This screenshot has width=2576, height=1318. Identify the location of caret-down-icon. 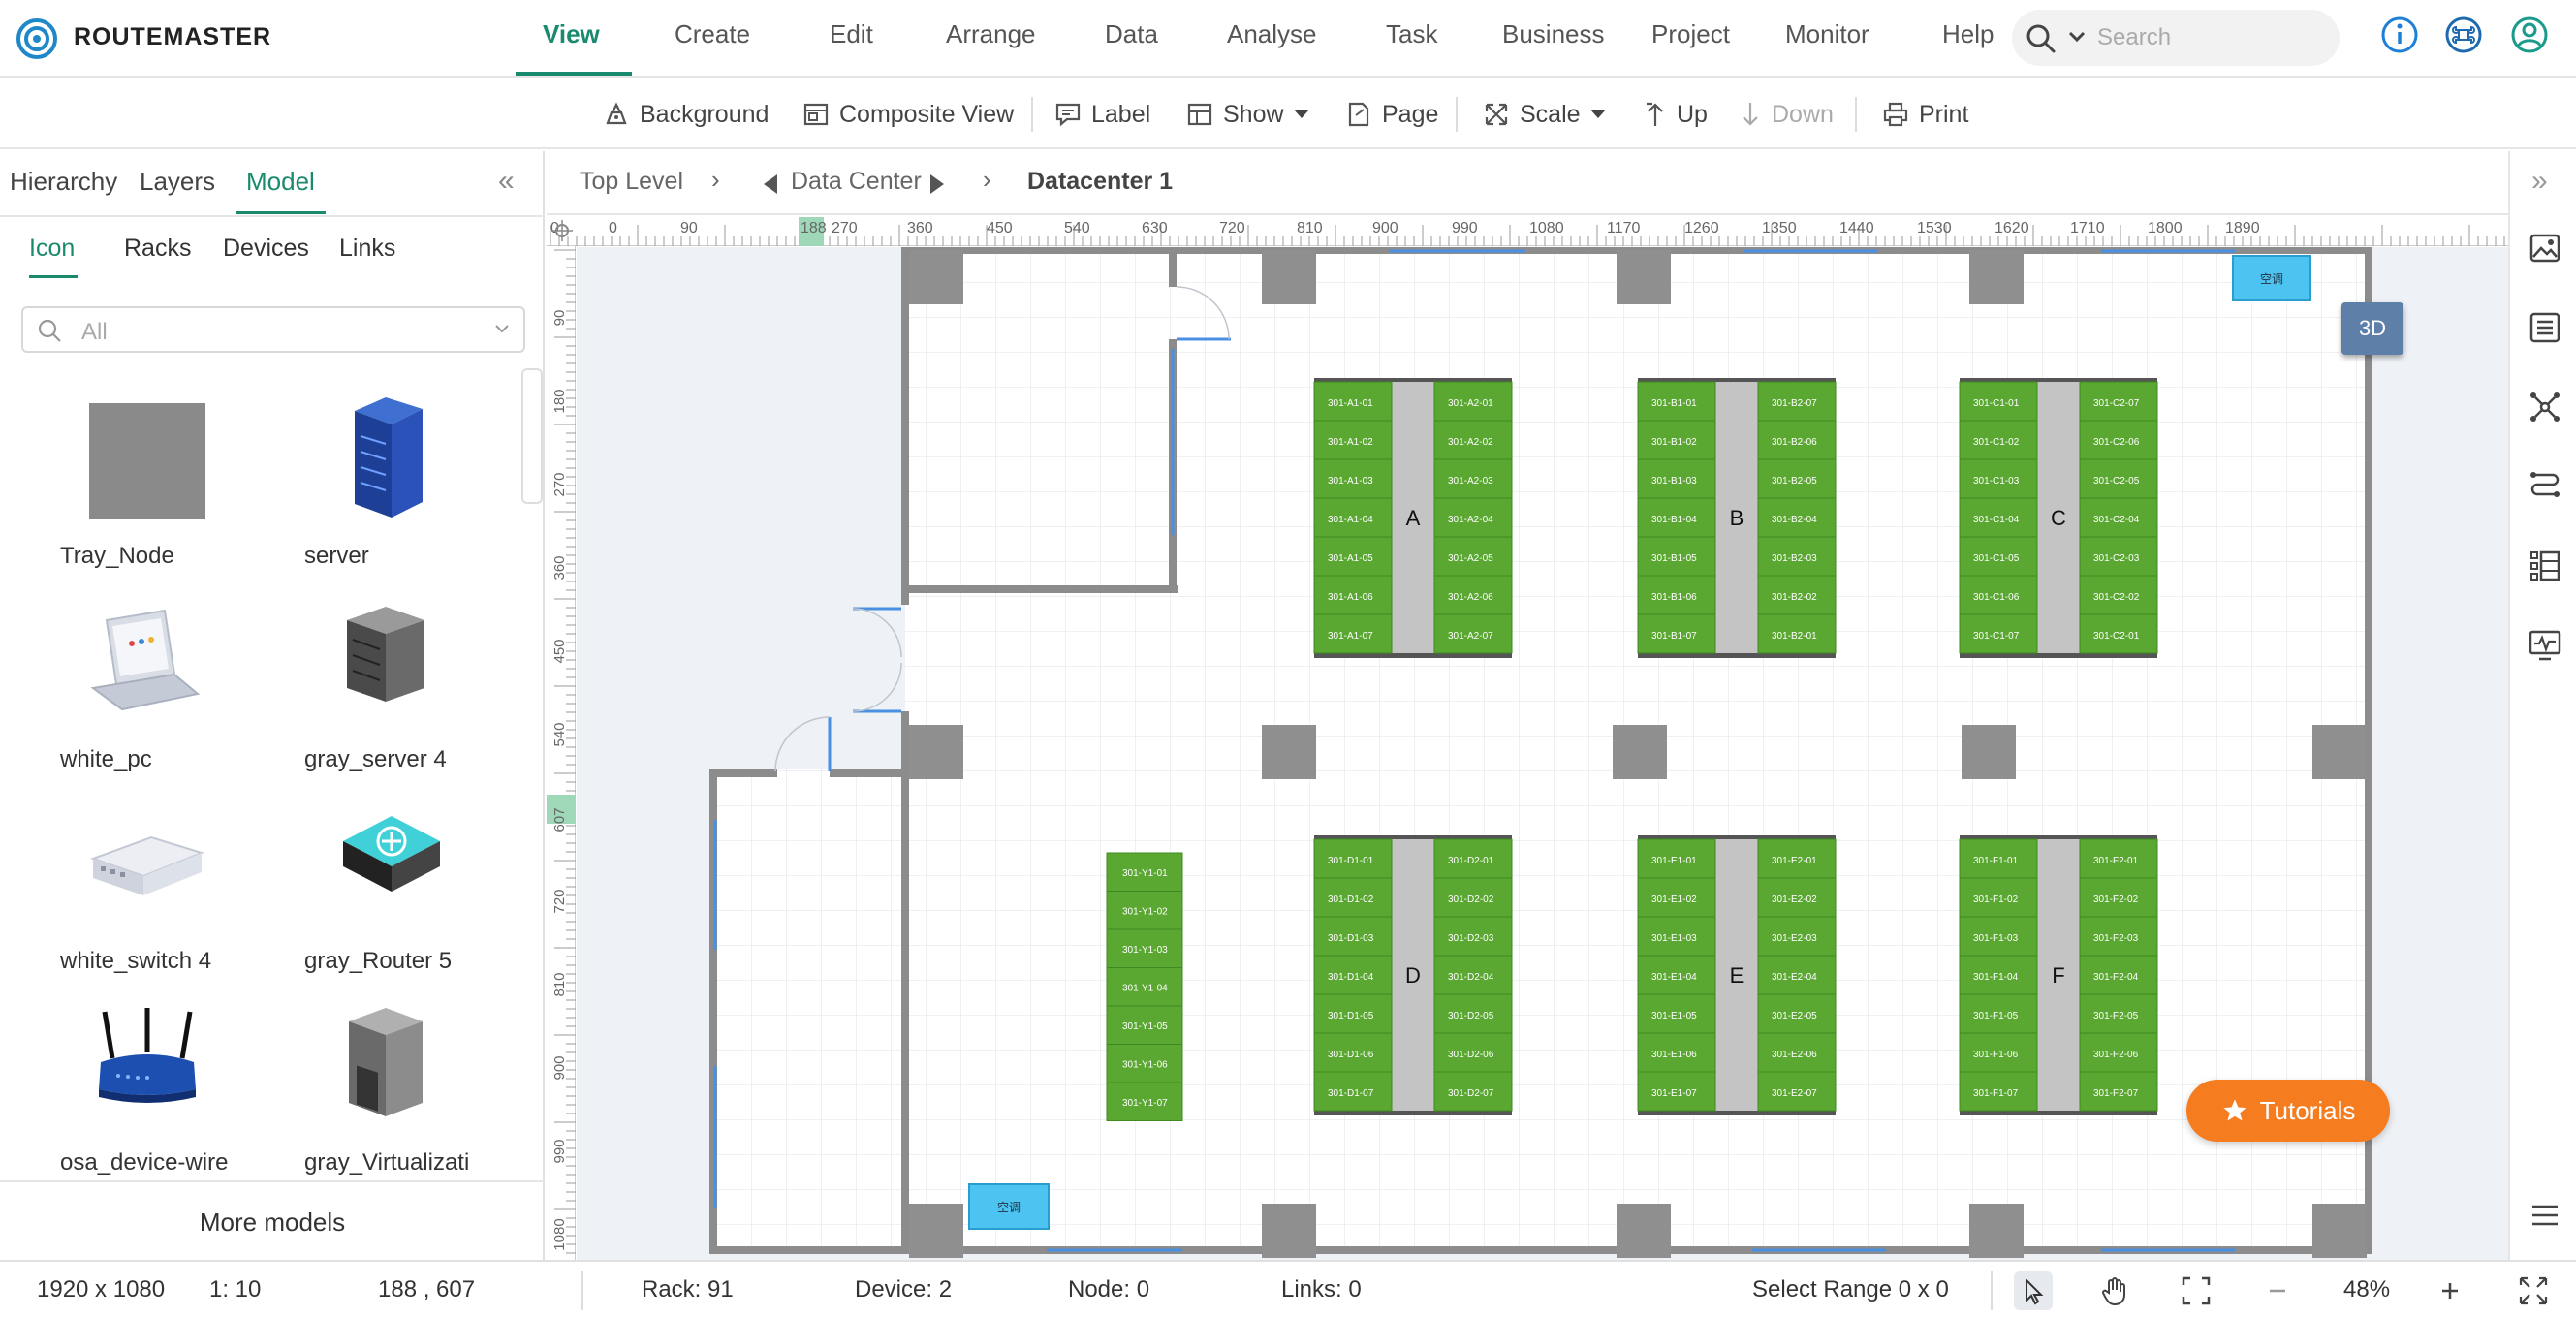
(1301, 114).